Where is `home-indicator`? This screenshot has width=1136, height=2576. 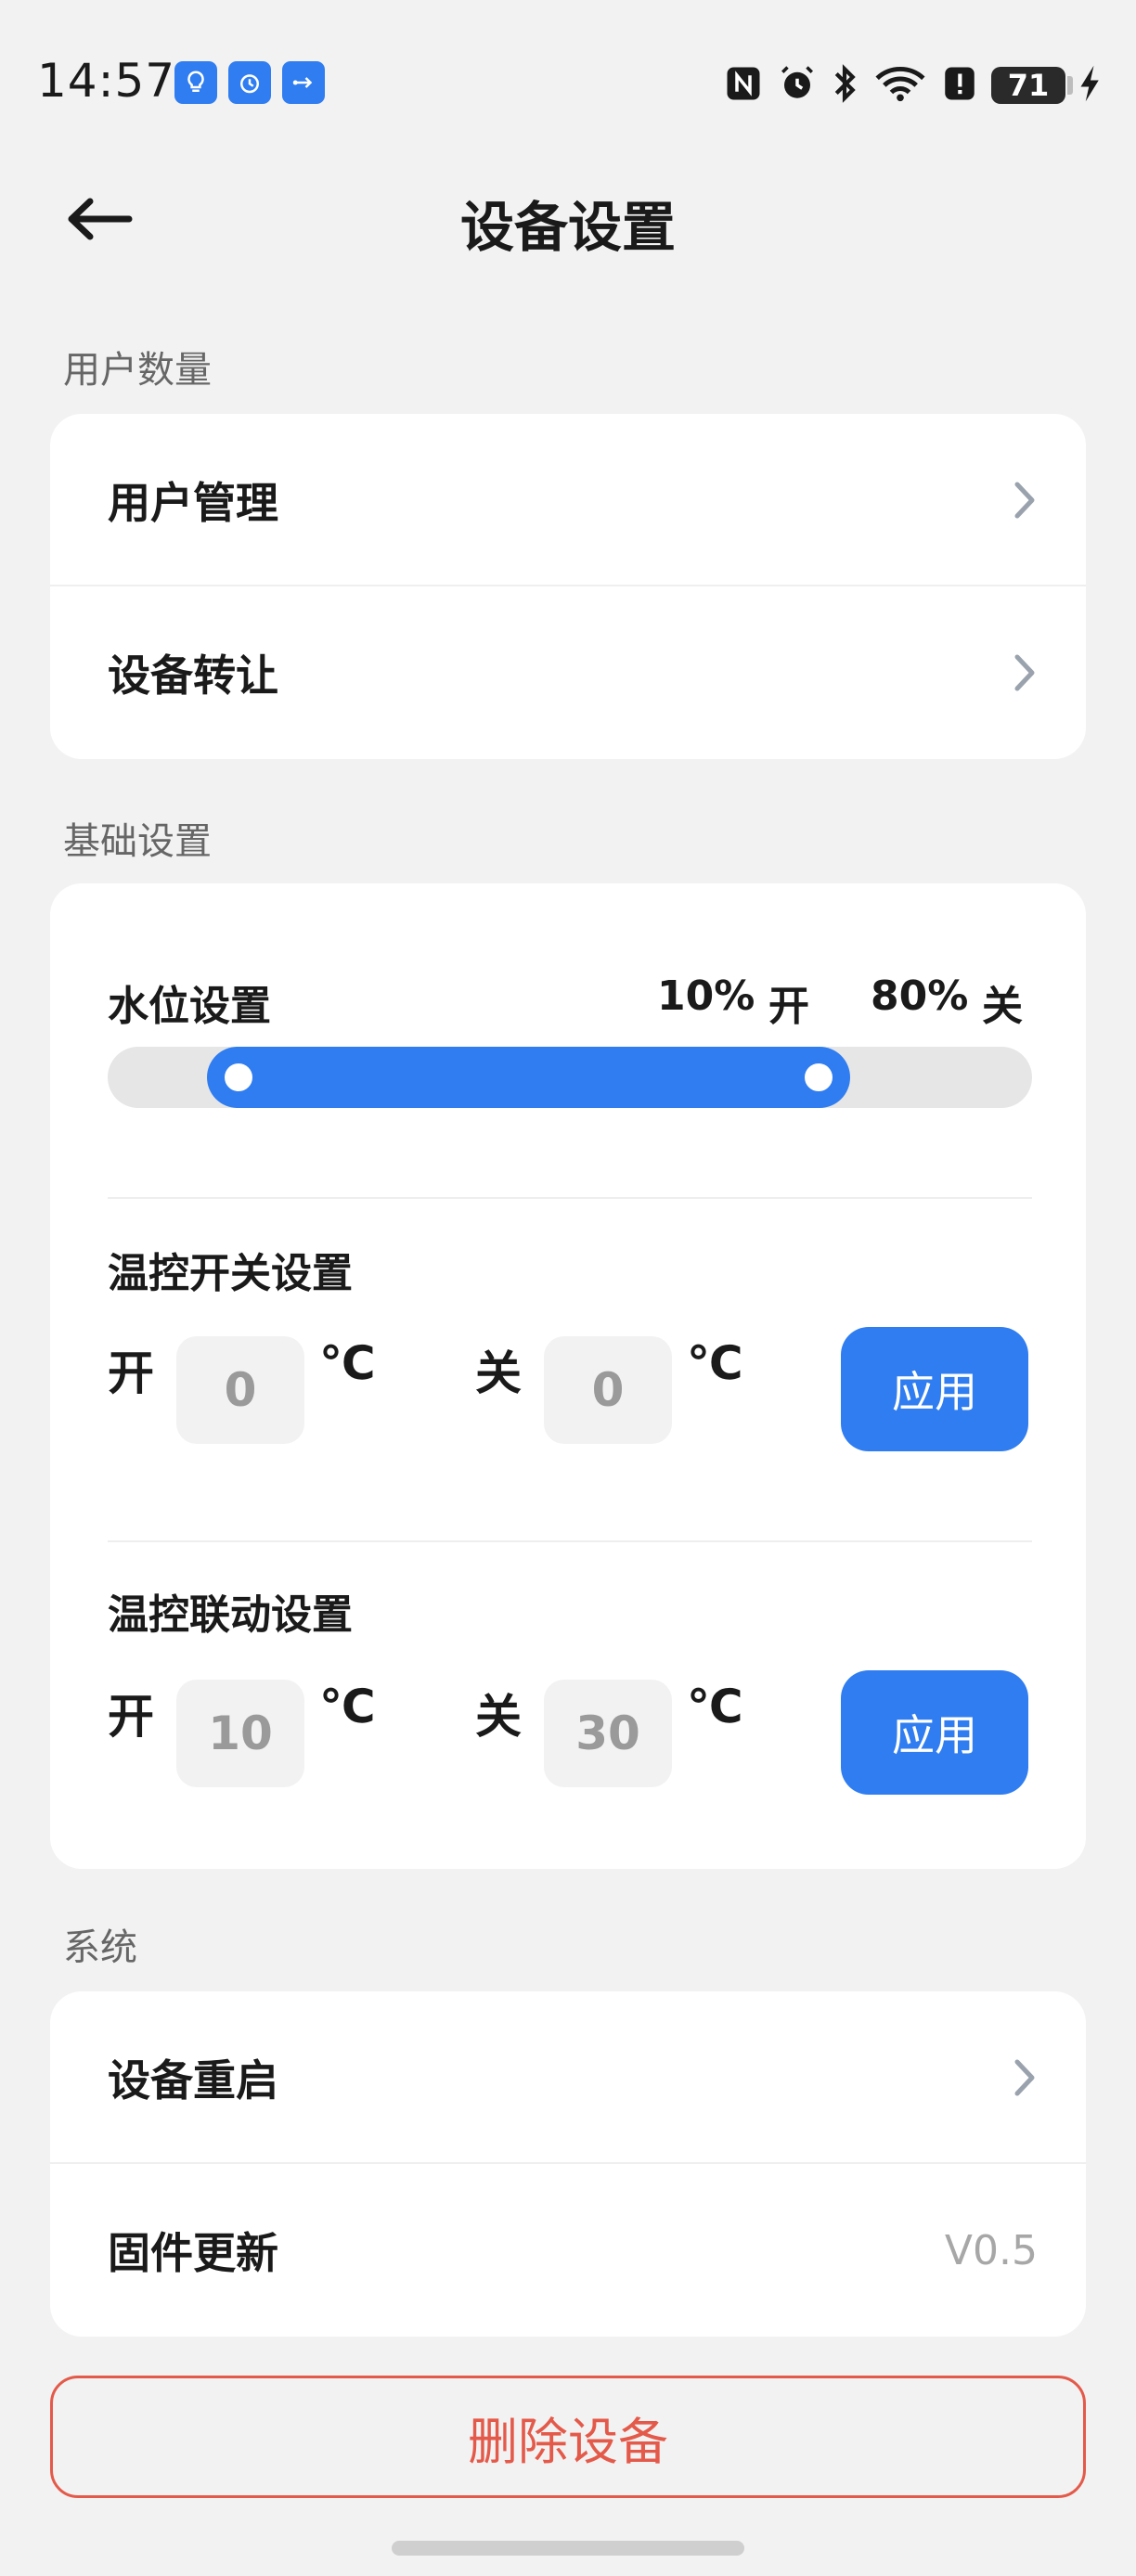 home-indicator is located at coordinates (568, 2548).